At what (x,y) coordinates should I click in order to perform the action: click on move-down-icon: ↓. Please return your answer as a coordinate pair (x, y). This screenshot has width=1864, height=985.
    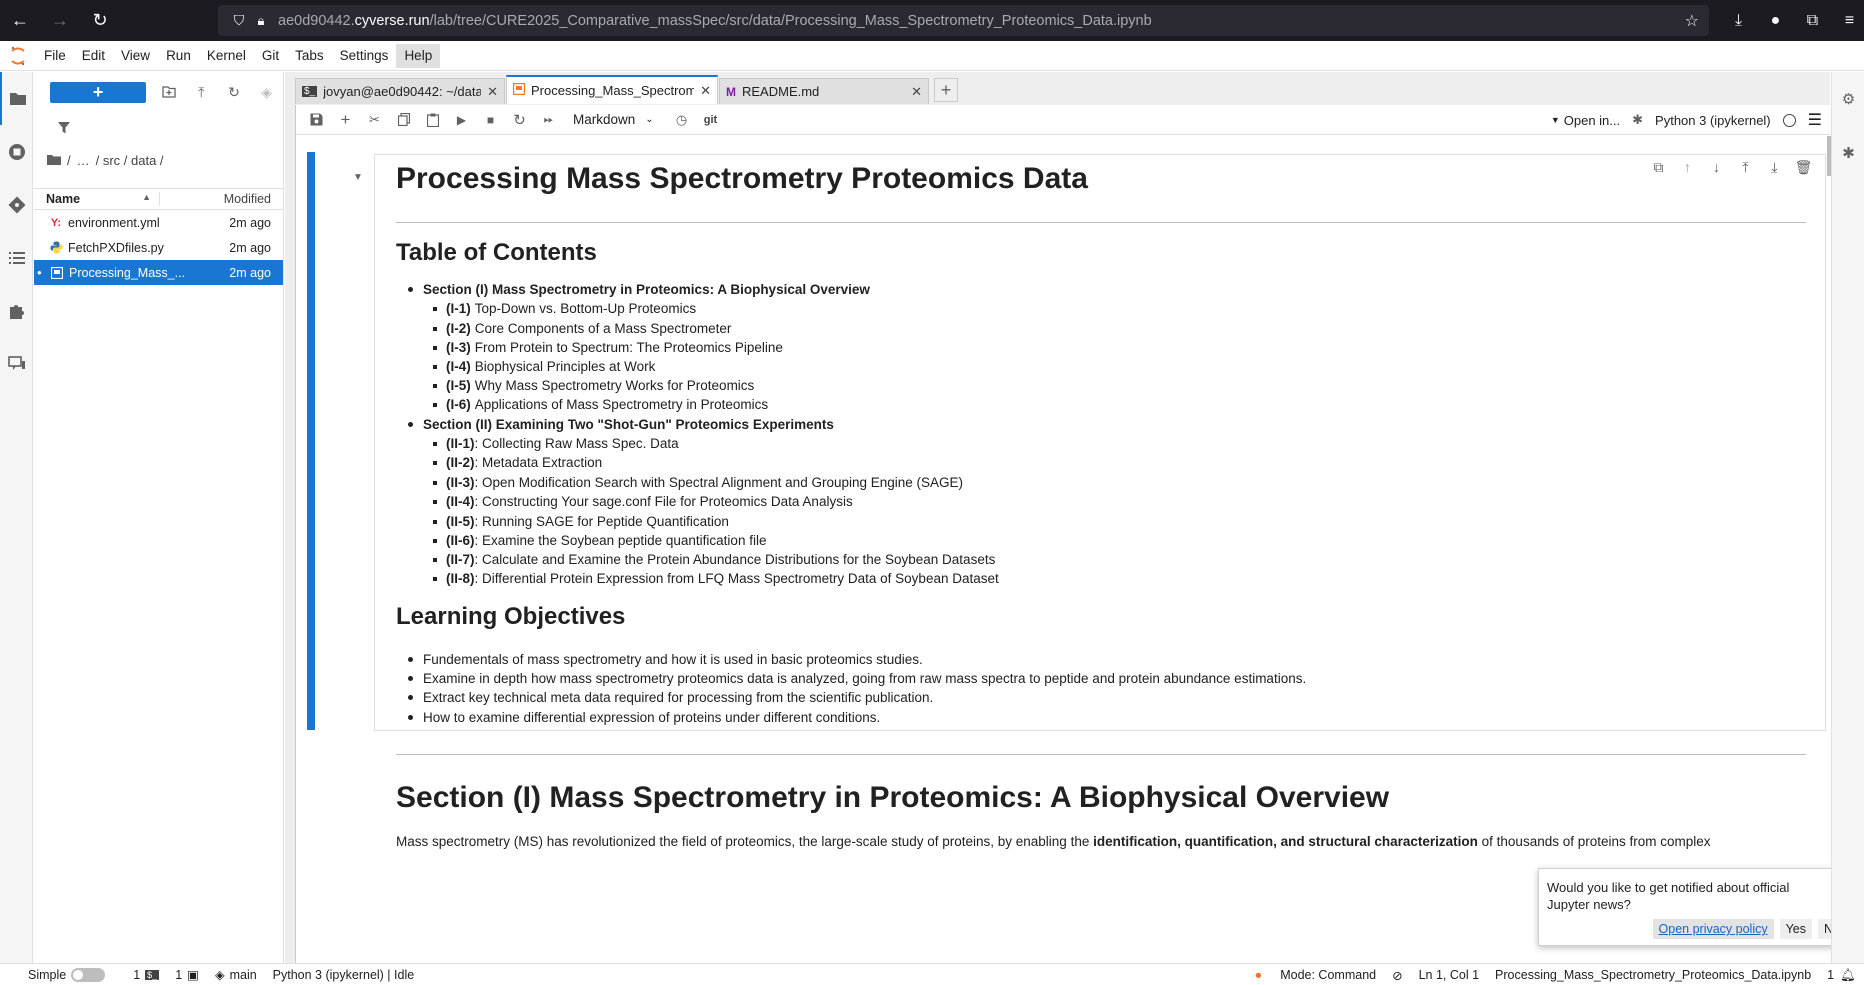
    Looking at the image, I should click on (1716, 167).